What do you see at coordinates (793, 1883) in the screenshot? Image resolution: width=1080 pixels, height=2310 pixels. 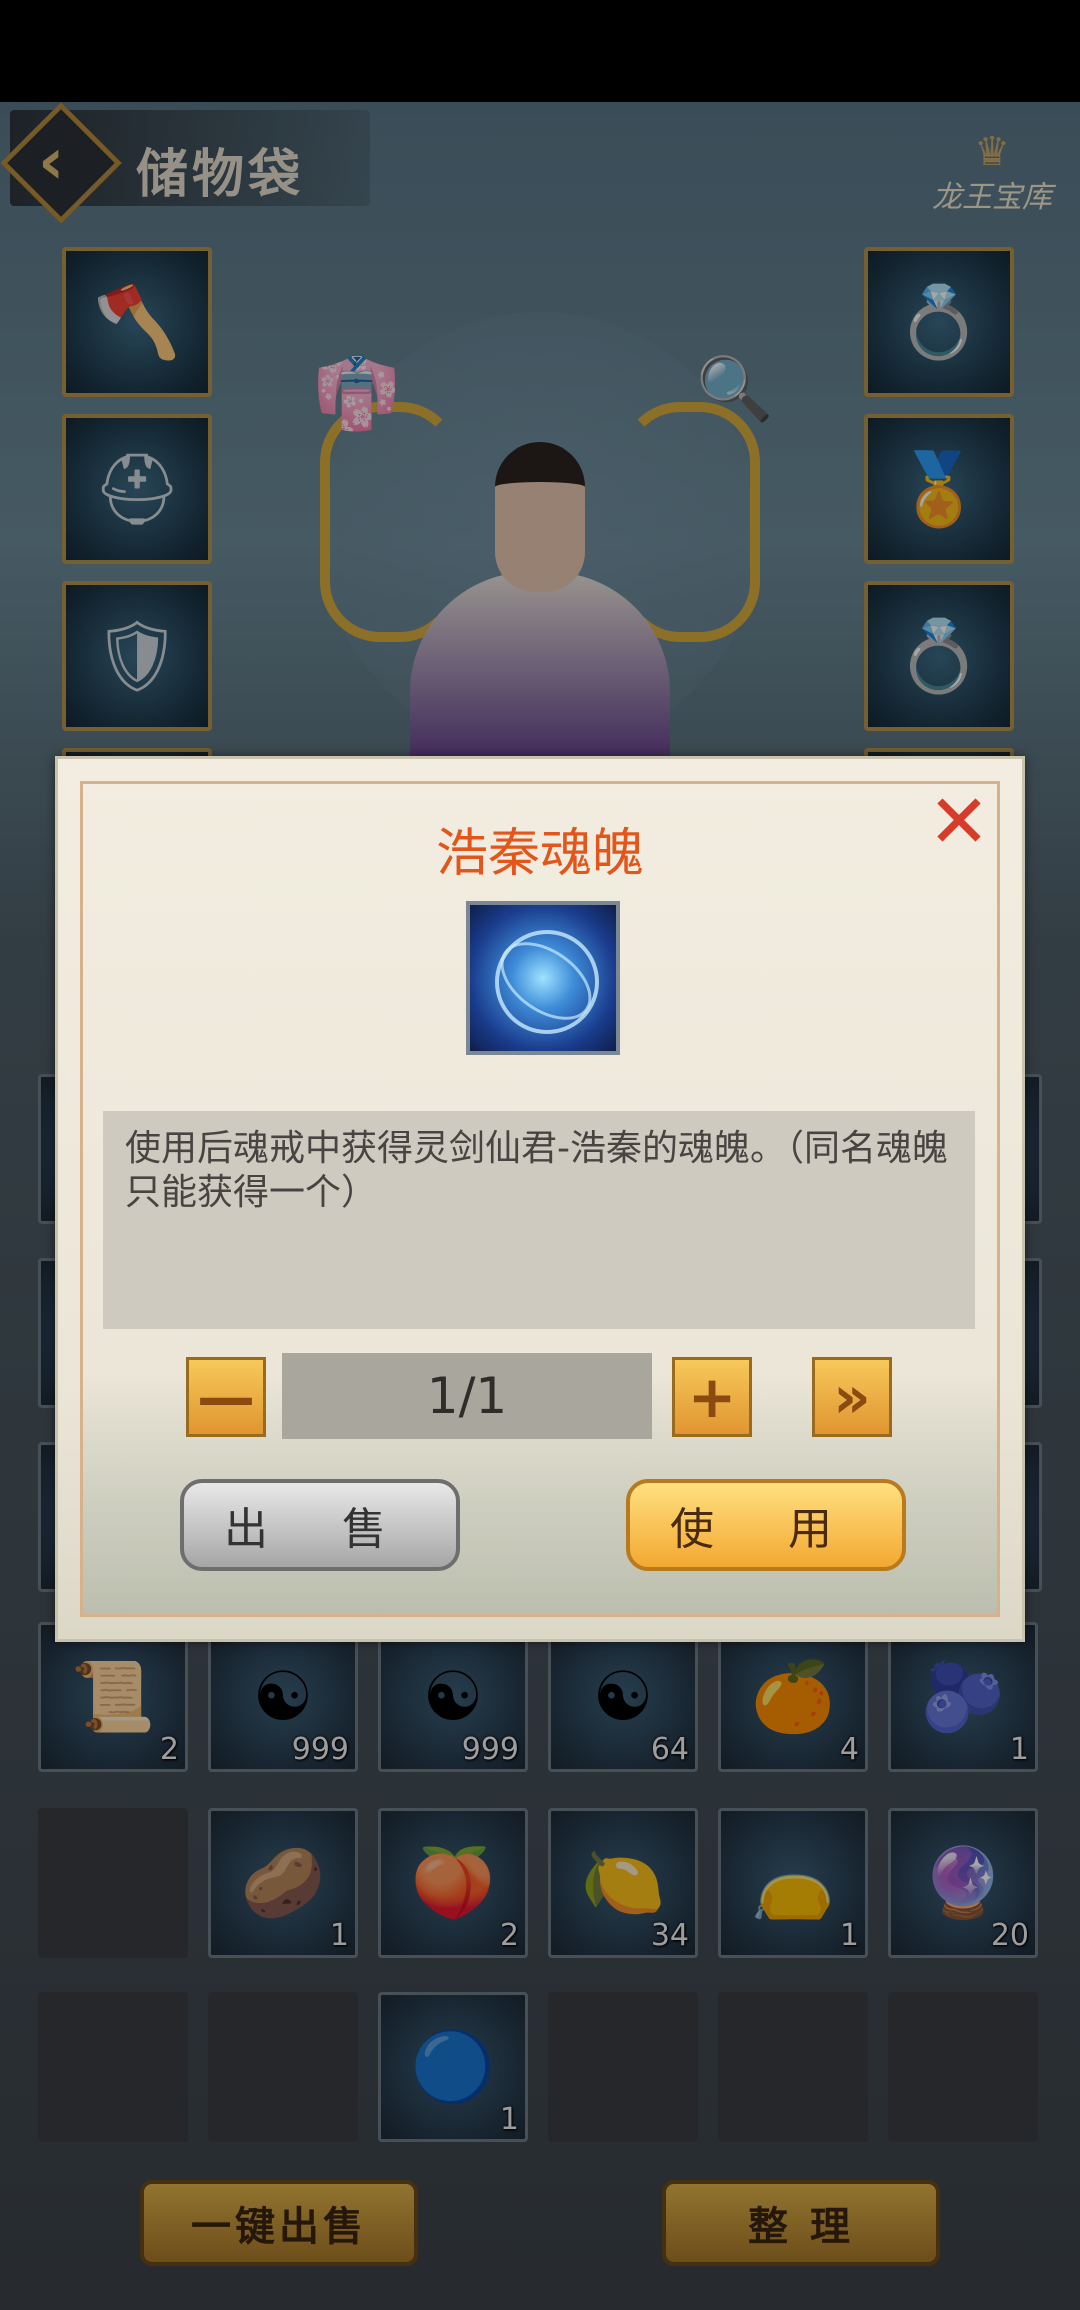 I see `inventory-slot: 👝 1` at bounding box center [793, 1883].